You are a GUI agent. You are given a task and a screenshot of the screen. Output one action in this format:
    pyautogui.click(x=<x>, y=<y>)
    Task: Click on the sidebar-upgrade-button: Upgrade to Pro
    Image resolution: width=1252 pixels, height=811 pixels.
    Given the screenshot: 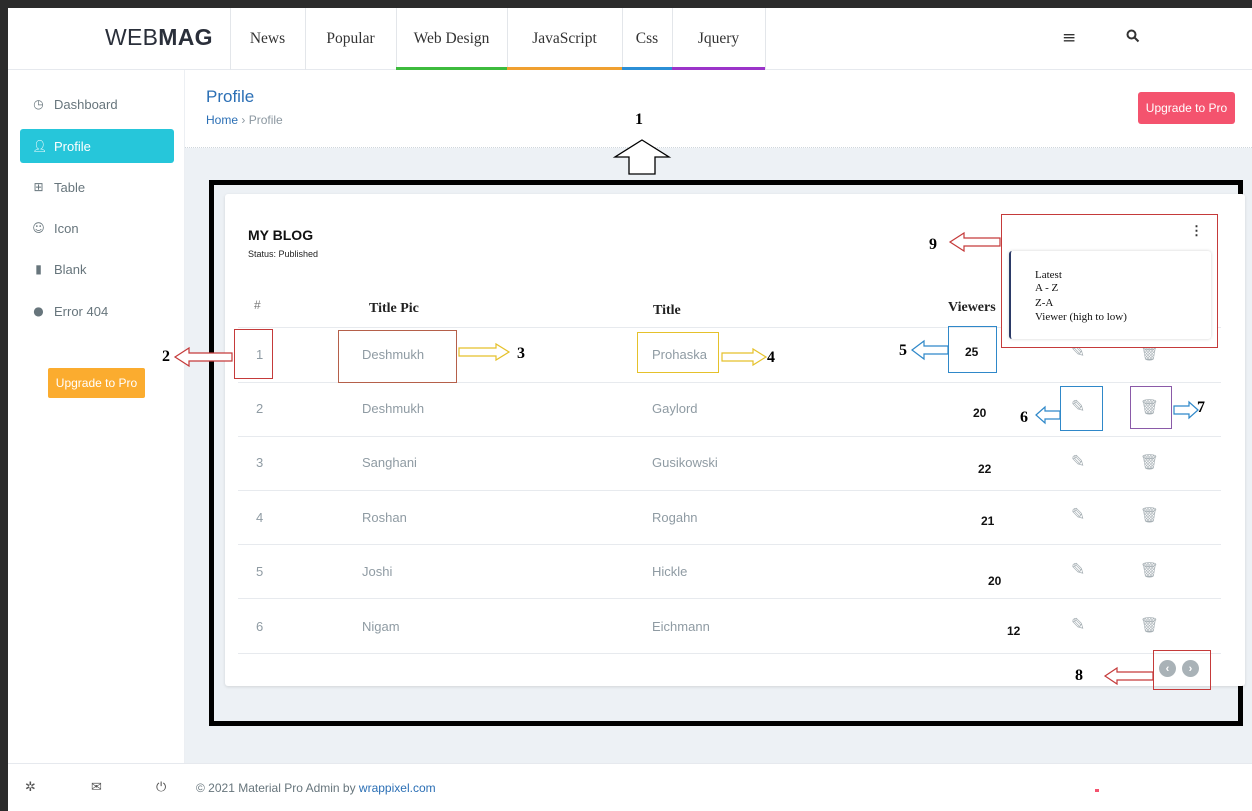 What is the action you would take?
    pyautogui.click(x=96, y=383)
    